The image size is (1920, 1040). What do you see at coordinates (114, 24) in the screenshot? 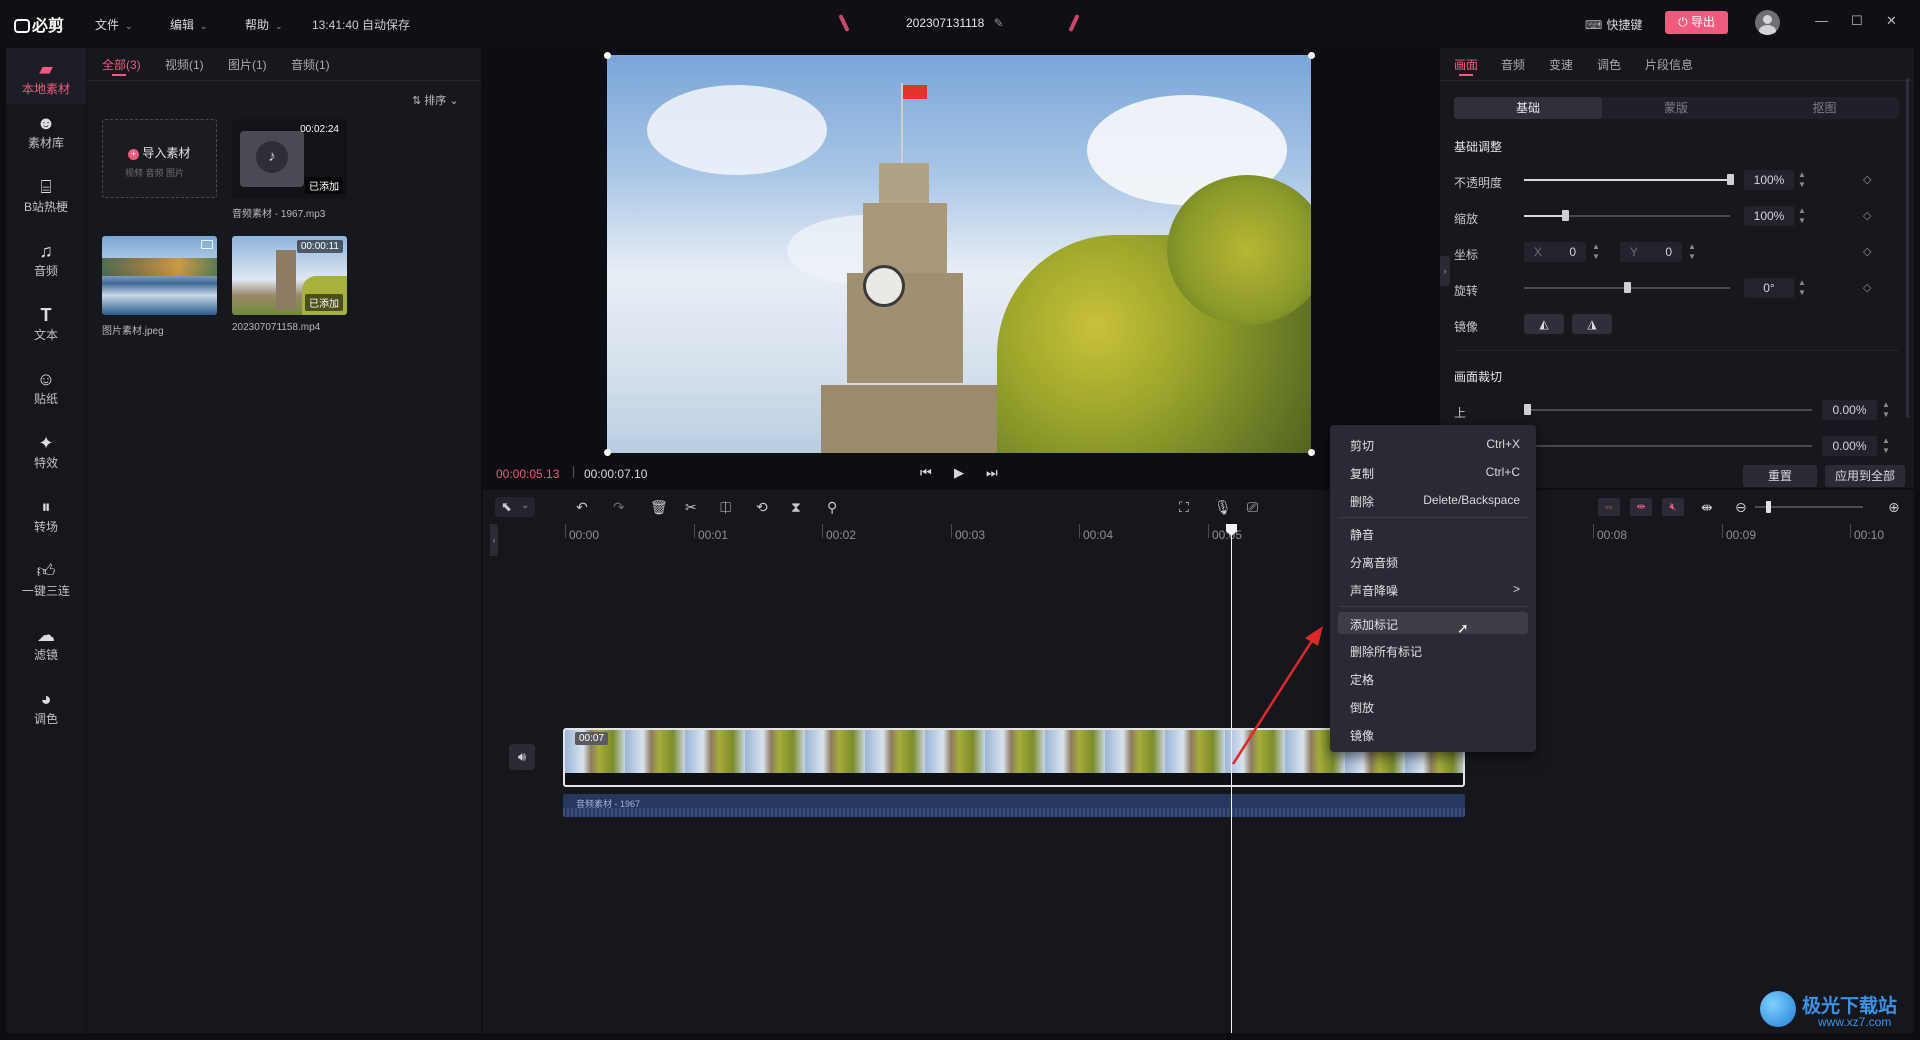
I see `menu-file: 文件 ⌄` at bounding box center [114, 24].